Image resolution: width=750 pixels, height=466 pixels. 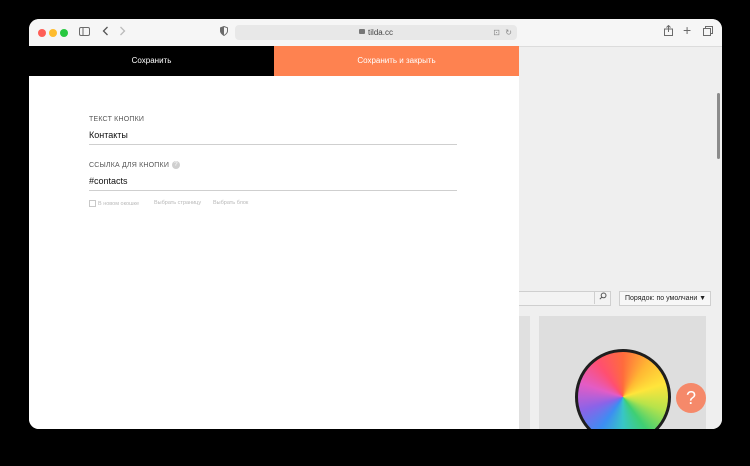 I want to click on button-text-label: ТЕКСТ КНОПКИ, so click(x=117, y=119).